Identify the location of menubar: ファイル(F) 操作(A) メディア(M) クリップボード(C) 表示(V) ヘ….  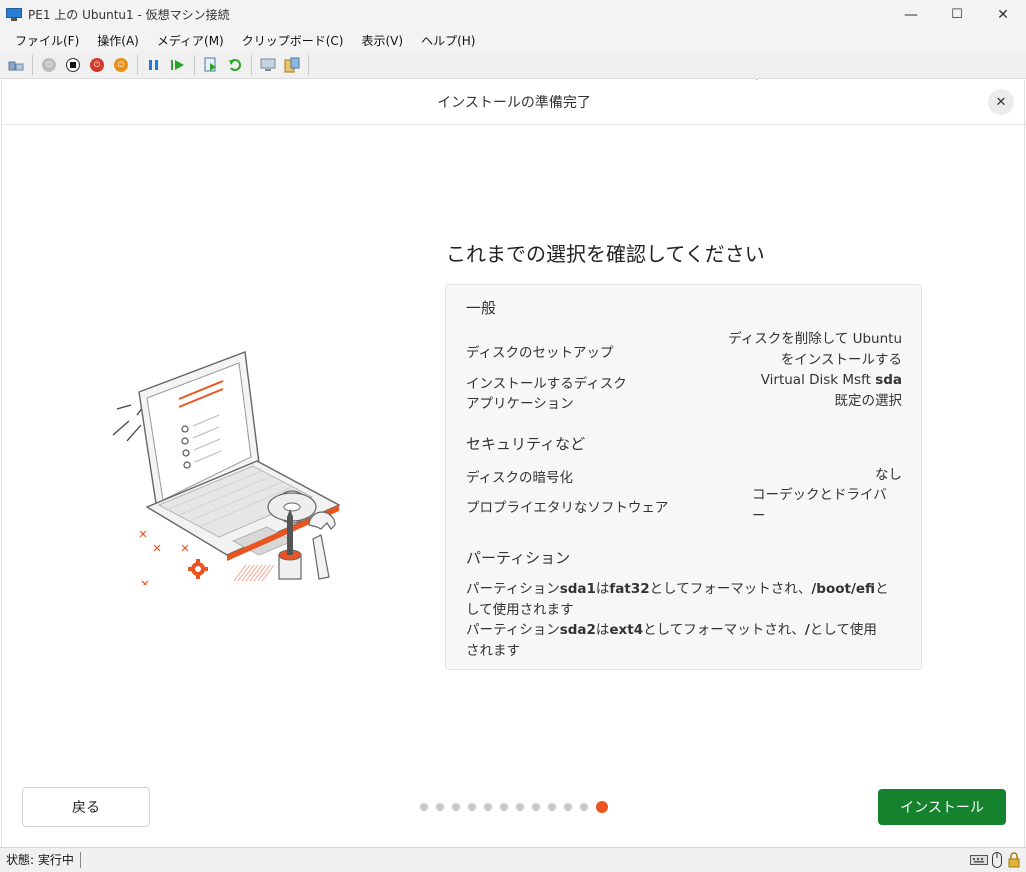
(513, 40).